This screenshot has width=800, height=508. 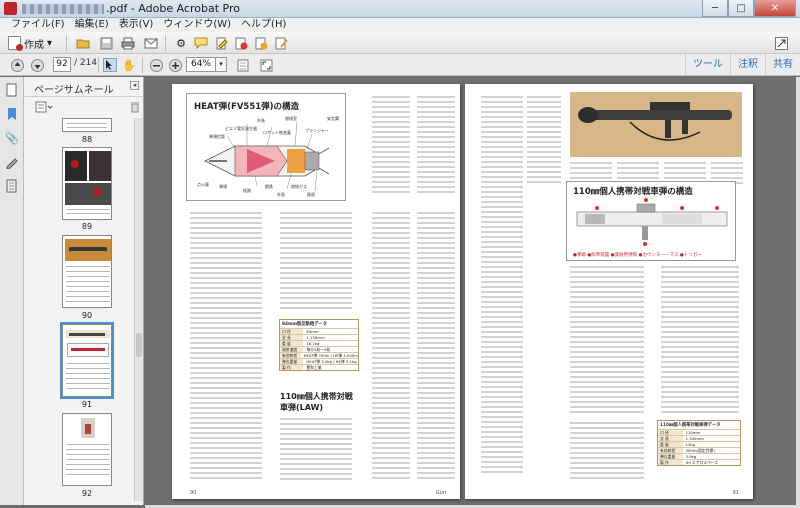 I want to click on zoom-dropdown: ▾, so click(x=221, y=64).